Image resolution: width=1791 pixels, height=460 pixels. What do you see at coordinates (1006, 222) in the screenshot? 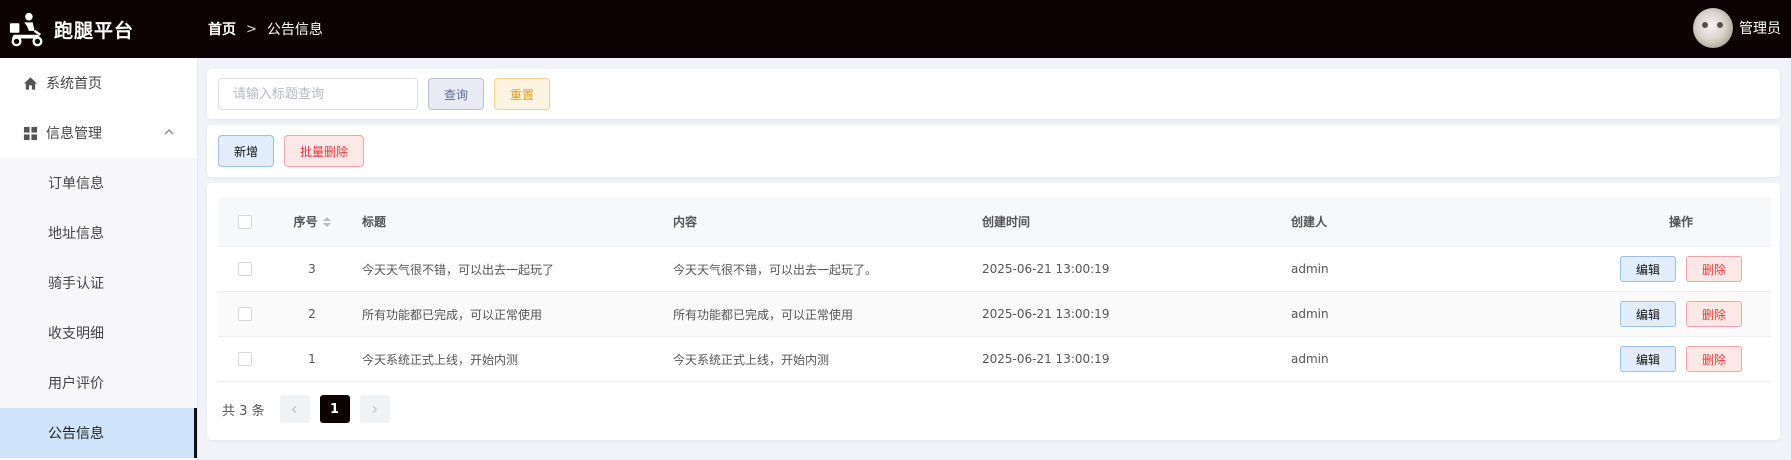
I see `created-at-header: 创建时间` at bounding box center [1006, 222].